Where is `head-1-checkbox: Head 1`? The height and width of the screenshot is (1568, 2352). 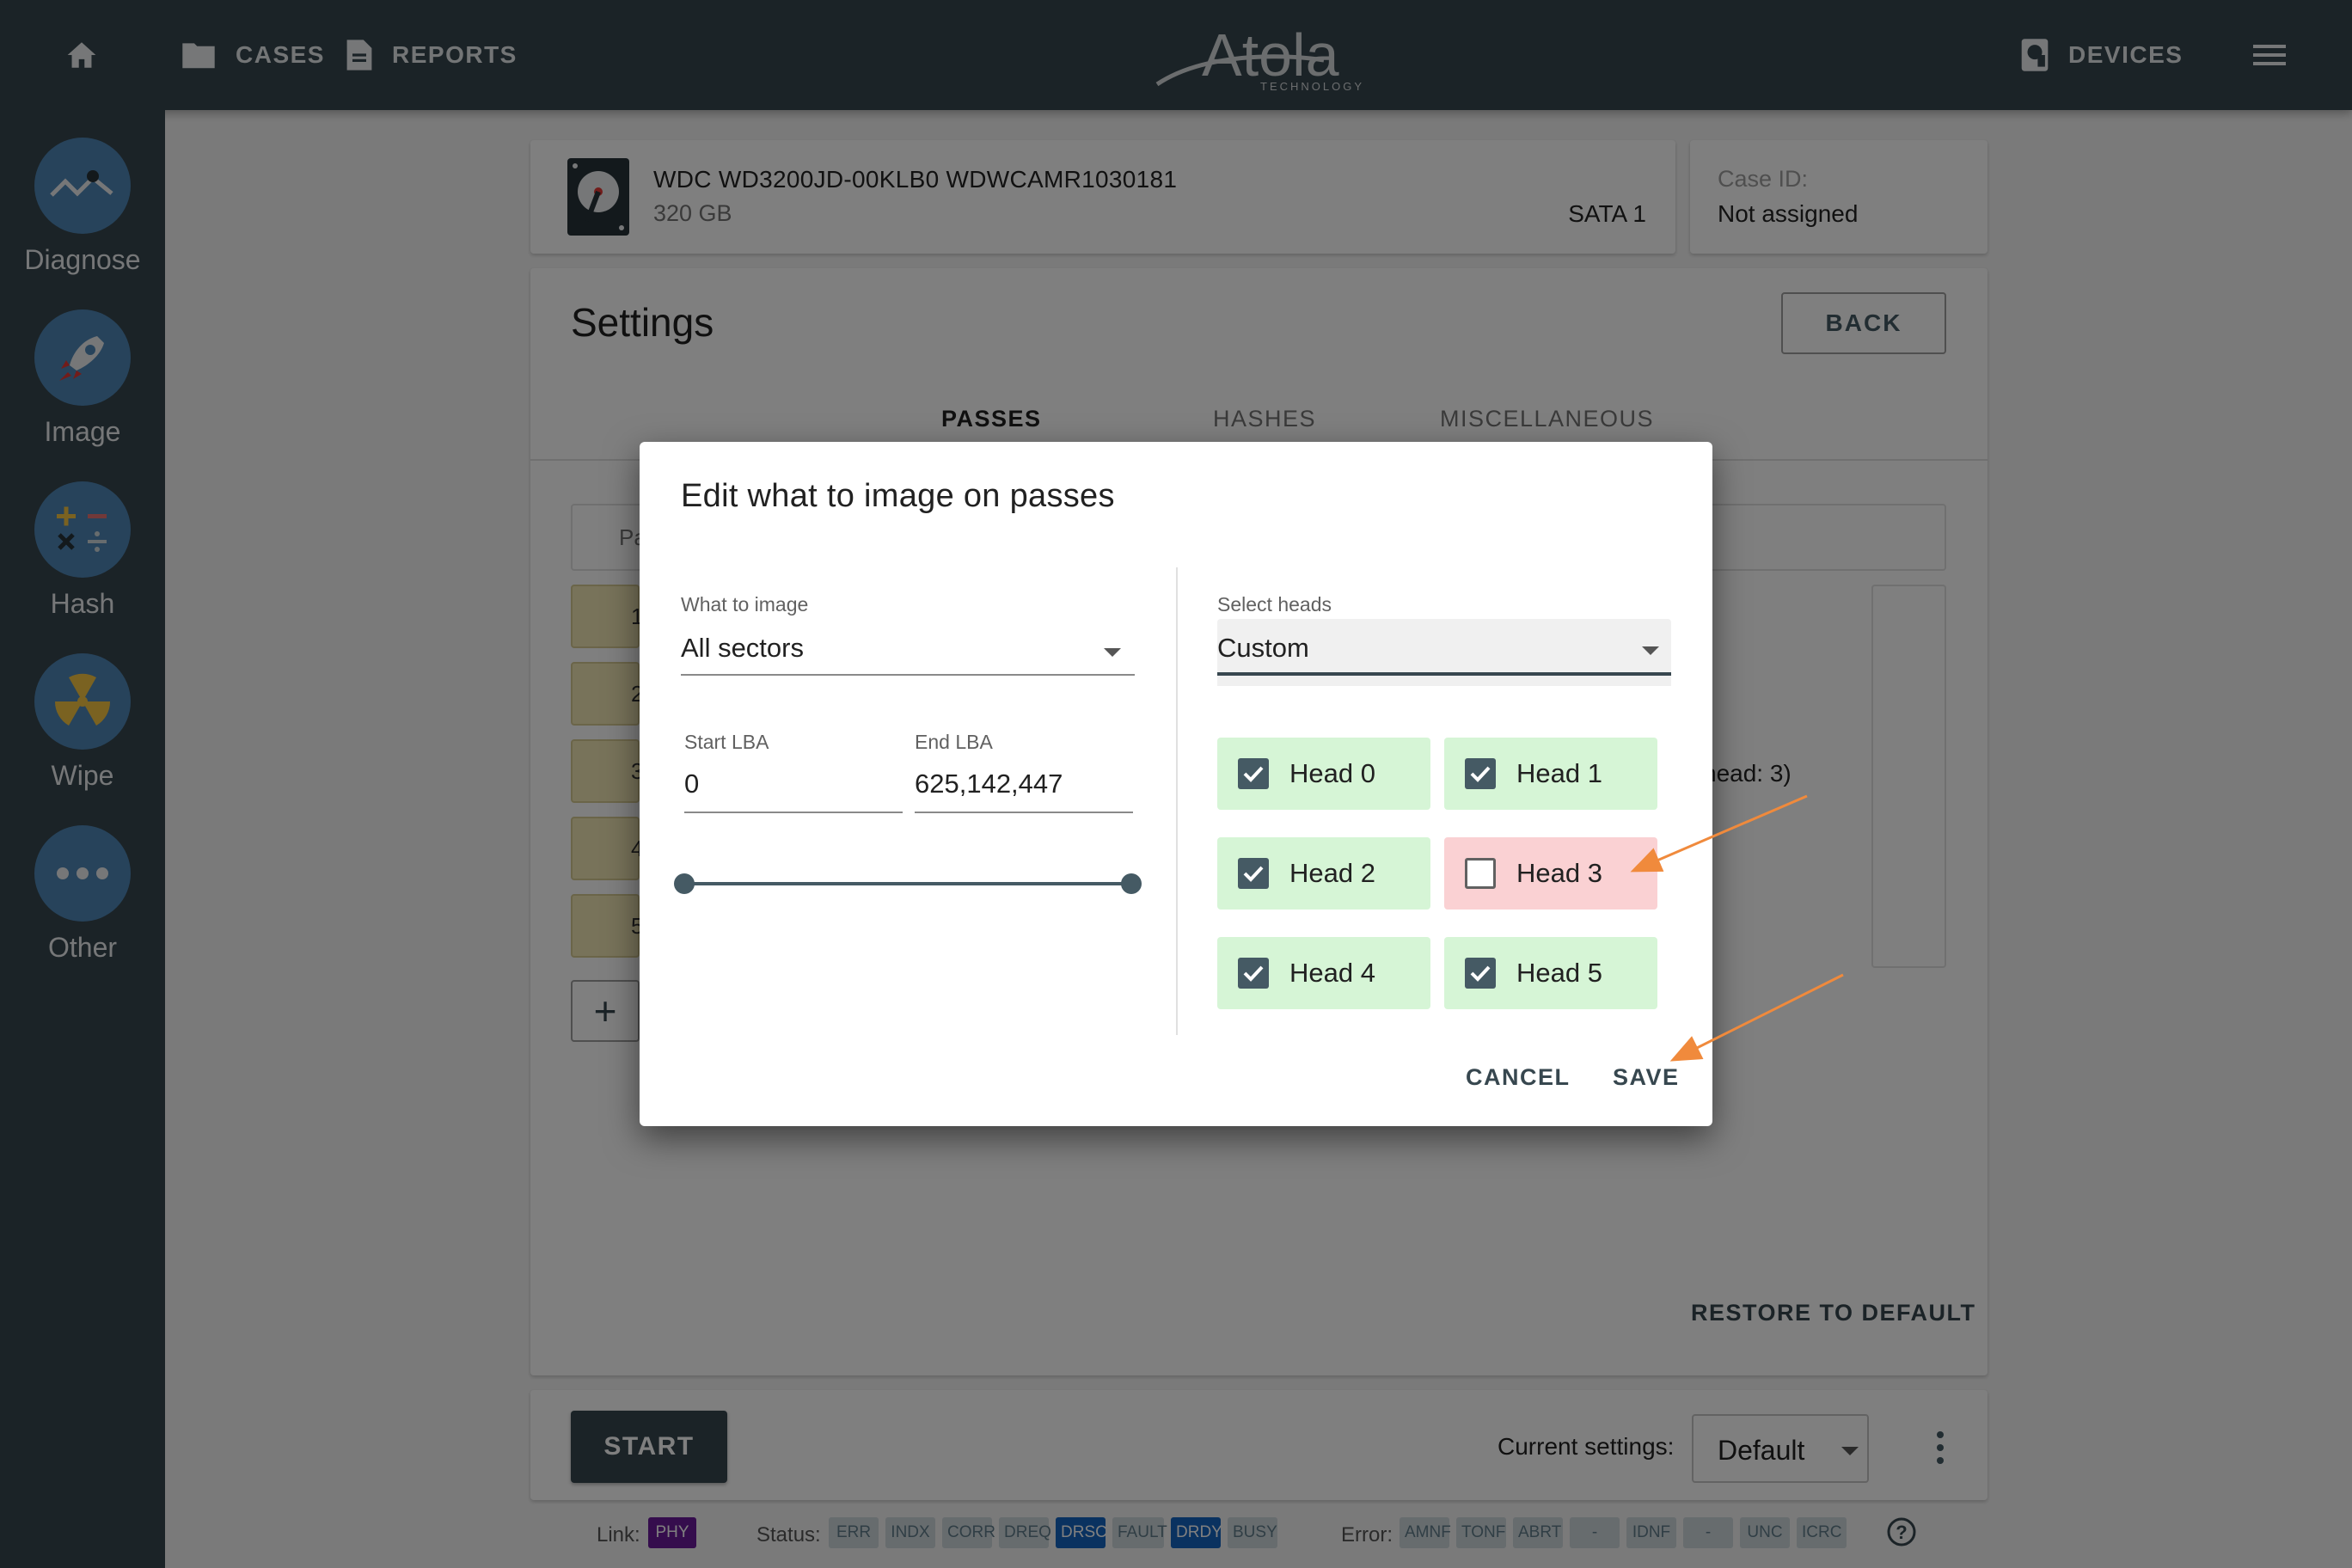 head-1-checkbox: Head 1 is located at coordinates (1550, 774).